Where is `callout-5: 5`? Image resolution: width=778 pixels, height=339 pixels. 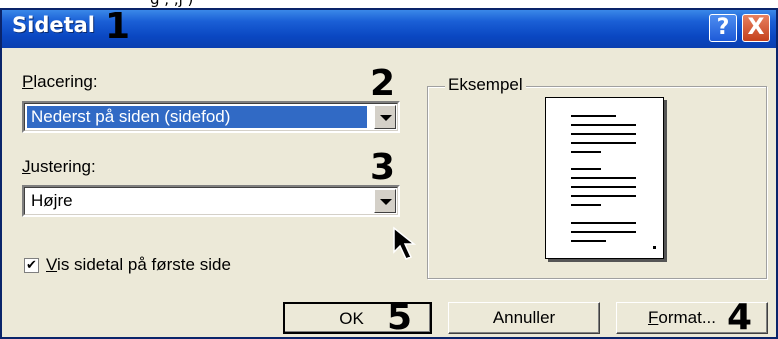
callout-5: 5 is located at coordinates (400, 317).